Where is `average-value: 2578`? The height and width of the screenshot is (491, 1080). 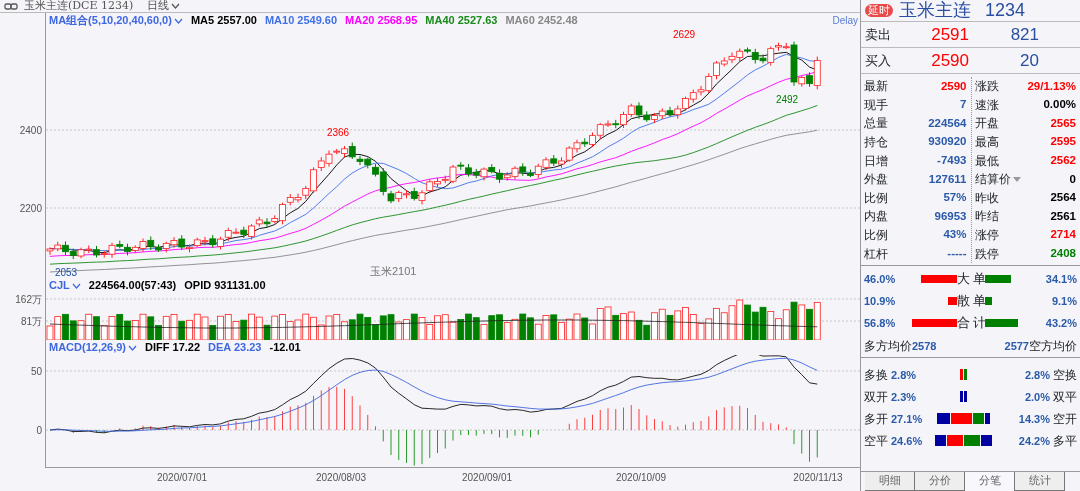 average-value: 2578 is located at coordinates (924, 346).